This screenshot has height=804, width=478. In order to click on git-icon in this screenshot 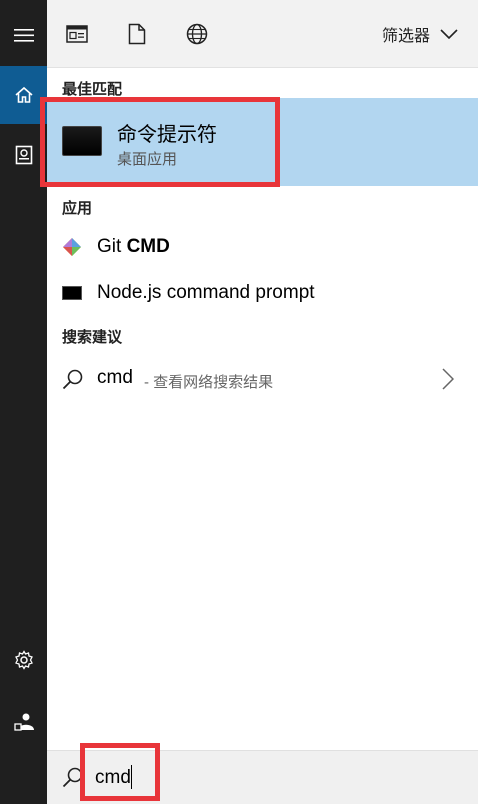, I will do `click(72, 247)`.